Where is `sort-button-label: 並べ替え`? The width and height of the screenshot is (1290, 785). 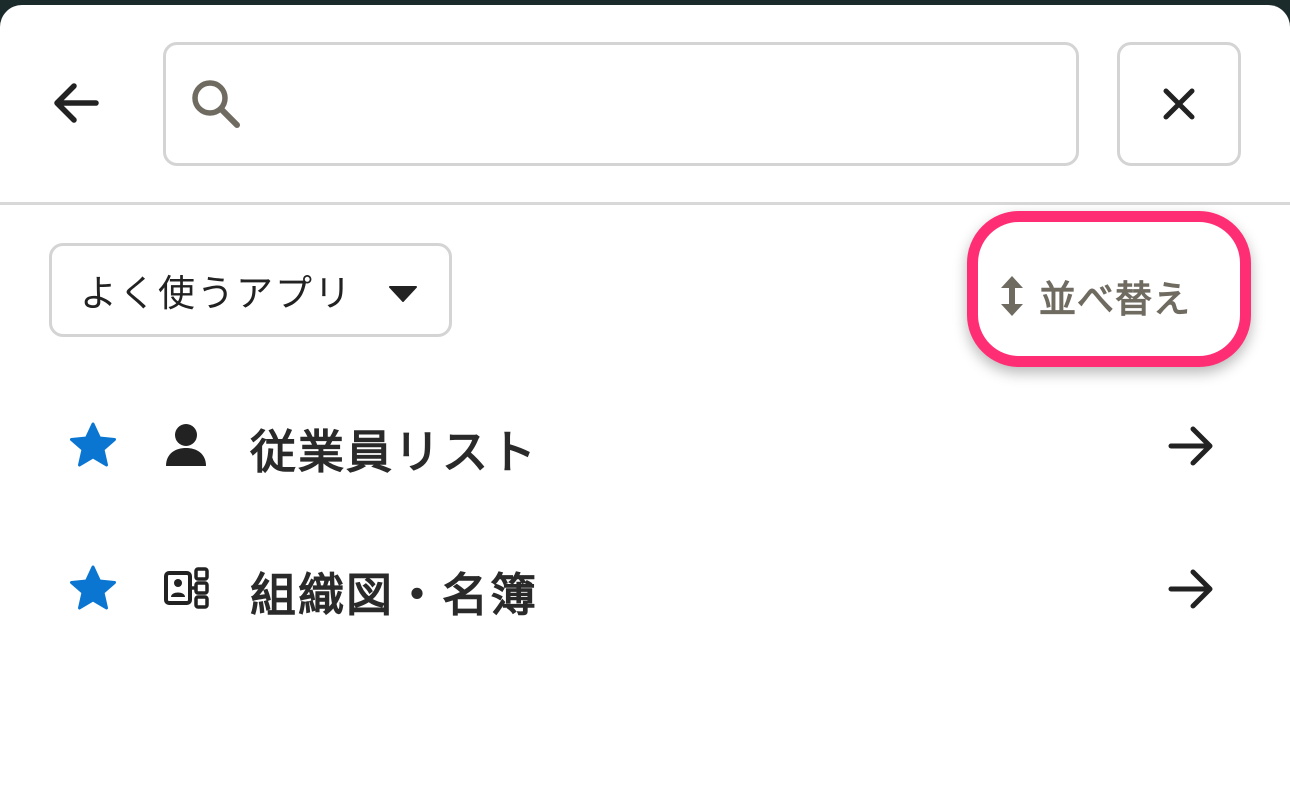 sort-button-label: 並べ替え is located at coordinates (1115, 299).